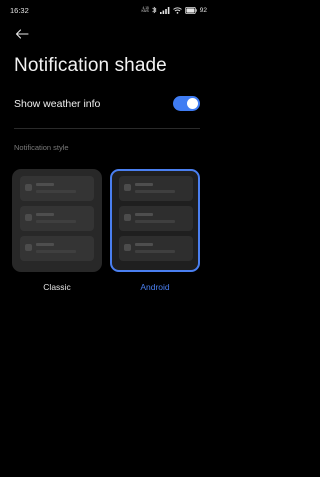 The height and width of the screenshot is (477, 320). I want to click on back-arrow-icon, so click(22, 34).